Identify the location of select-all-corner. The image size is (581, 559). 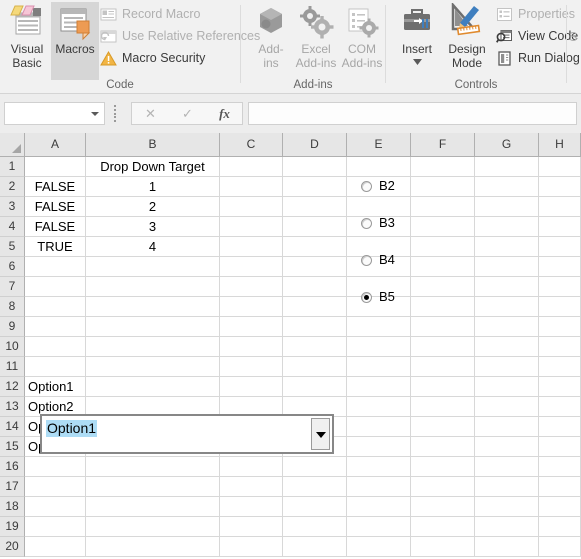
(12, 145).